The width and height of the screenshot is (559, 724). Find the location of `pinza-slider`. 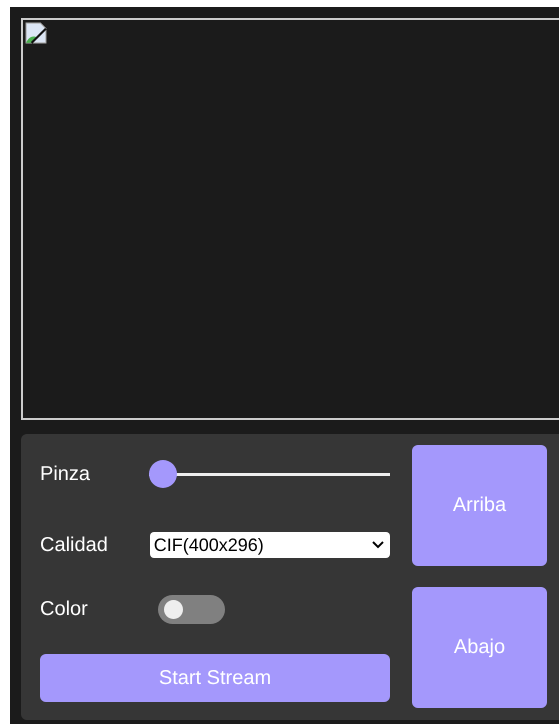

pinza-slider is located at coordinates (269, 474).